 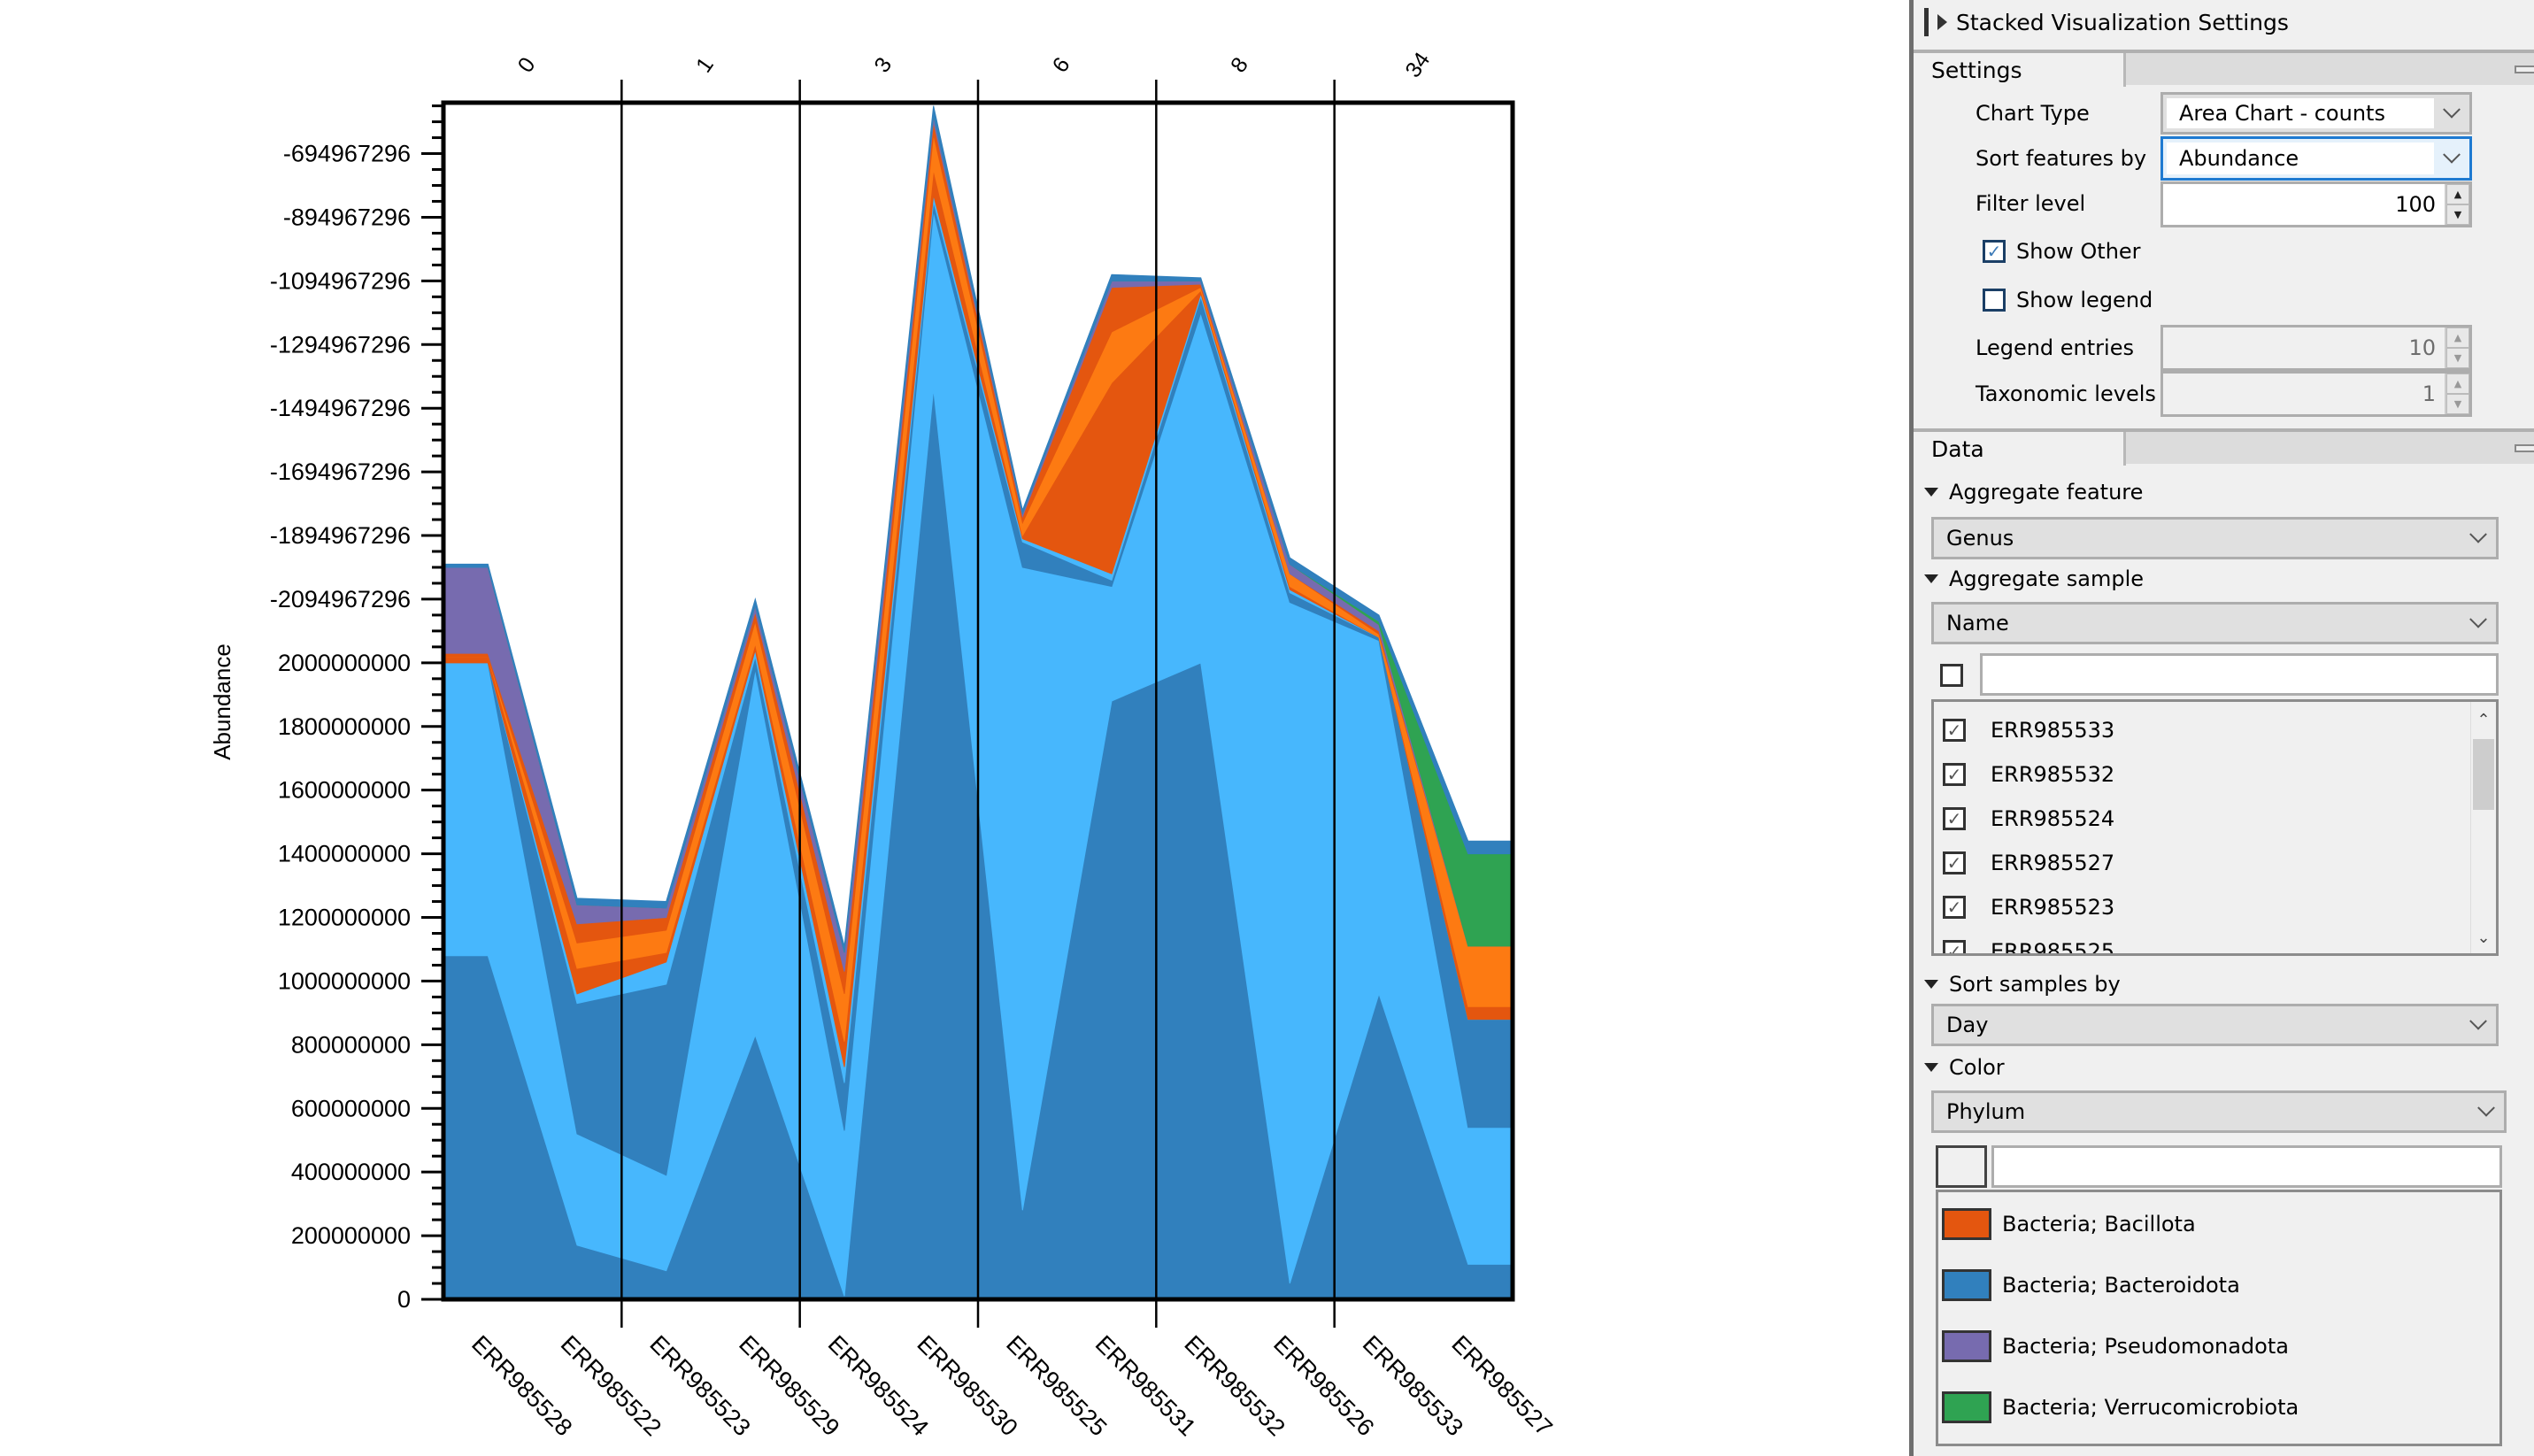 What do you see at coordinates (2150, 1407) in the screenshot?
I see `color-legend-label: Bacteria; Verrucomicrobiota` at bounding box center [2150, 1407].